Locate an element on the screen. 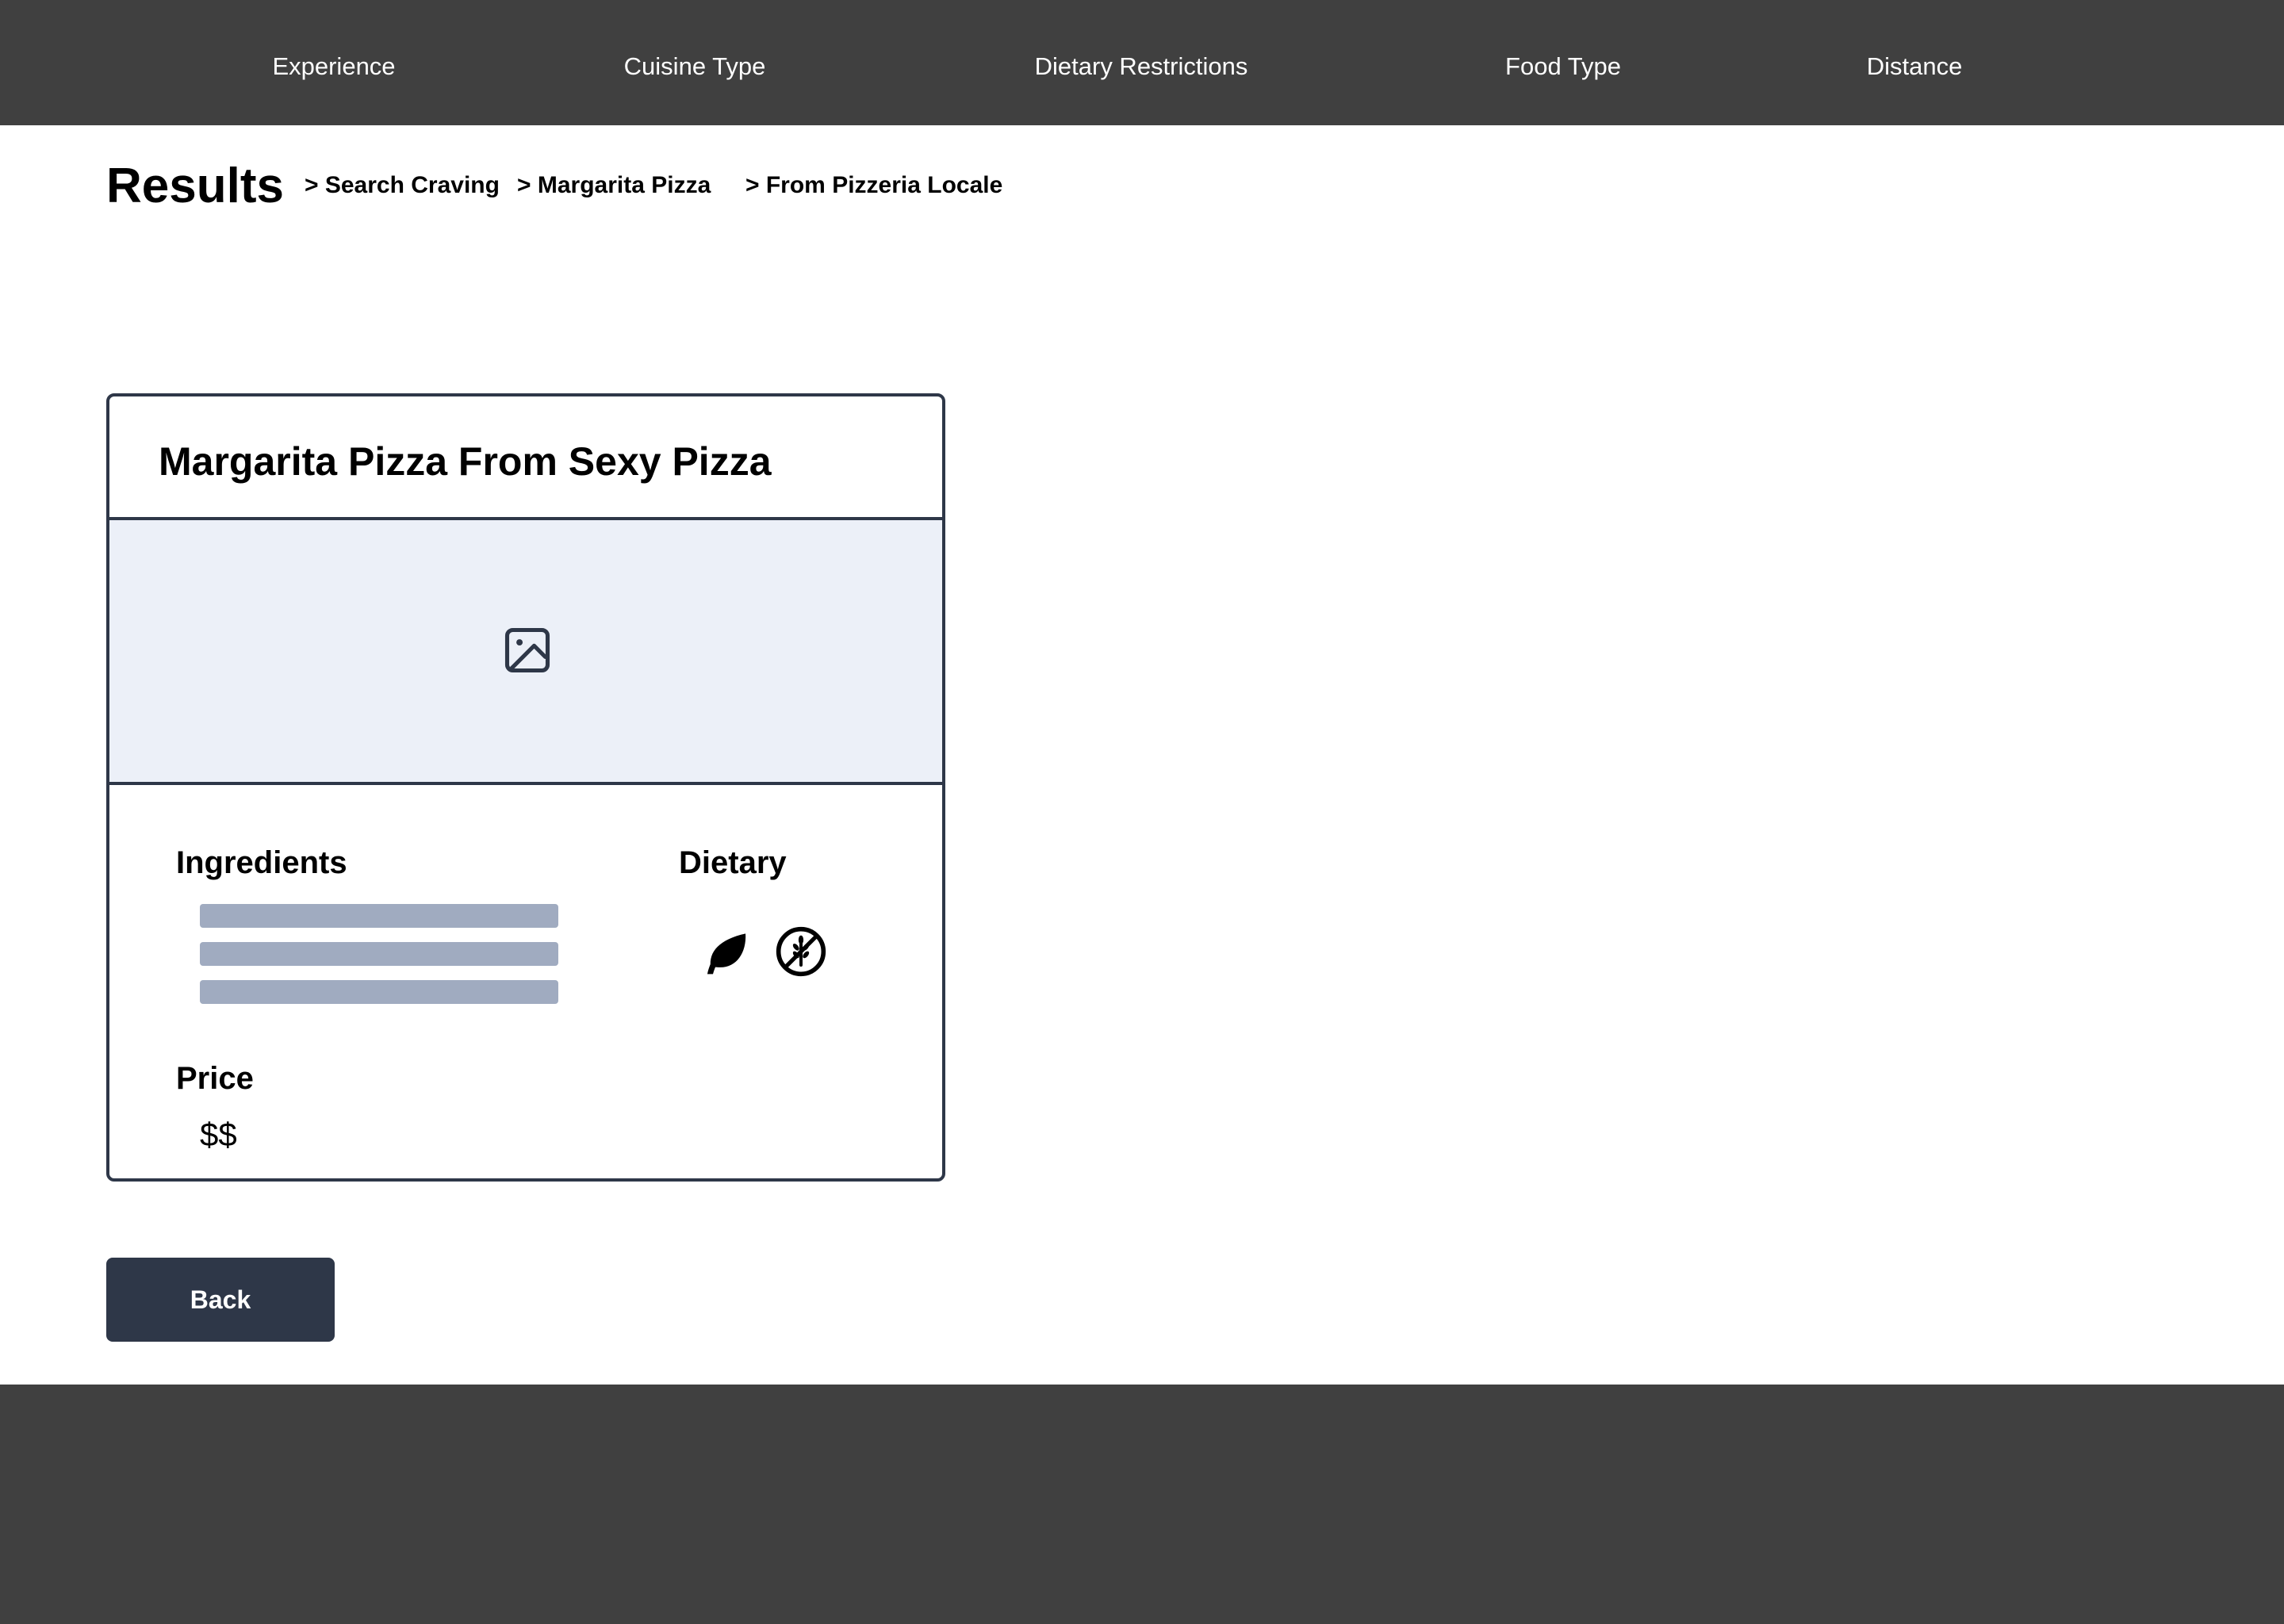 The height and width of the screenshot is (1624, 2284). leaf-icon is located at coordinates (726, 954).